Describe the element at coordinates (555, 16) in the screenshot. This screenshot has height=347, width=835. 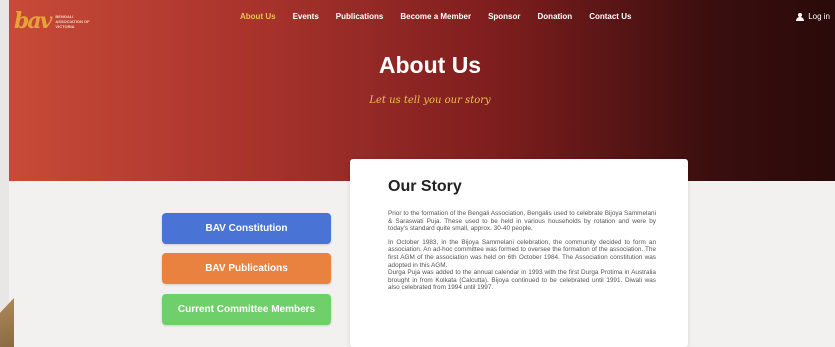
I see `nav-item-donation: Donation` at that location.